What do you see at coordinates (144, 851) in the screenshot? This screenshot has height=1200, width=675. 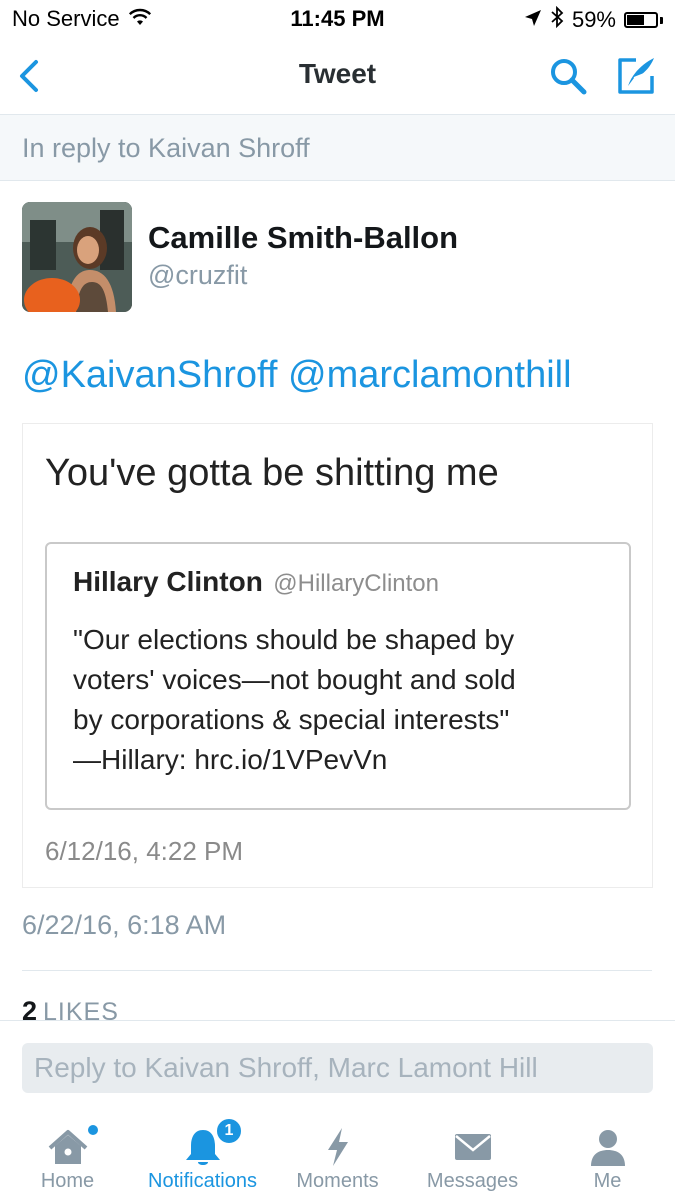 I see `quoted-tweet-date: 6/12/16, 4:22 PM` at bounding box center [144, 851].